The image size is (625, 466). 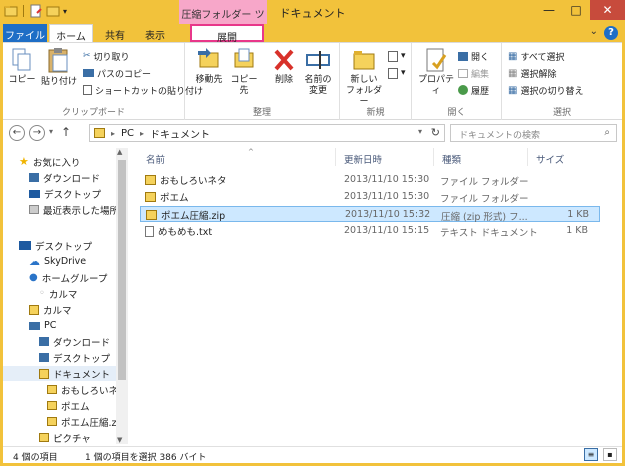 I want to click on file-name: おもしろいネタ, so click(x=193, y=181).